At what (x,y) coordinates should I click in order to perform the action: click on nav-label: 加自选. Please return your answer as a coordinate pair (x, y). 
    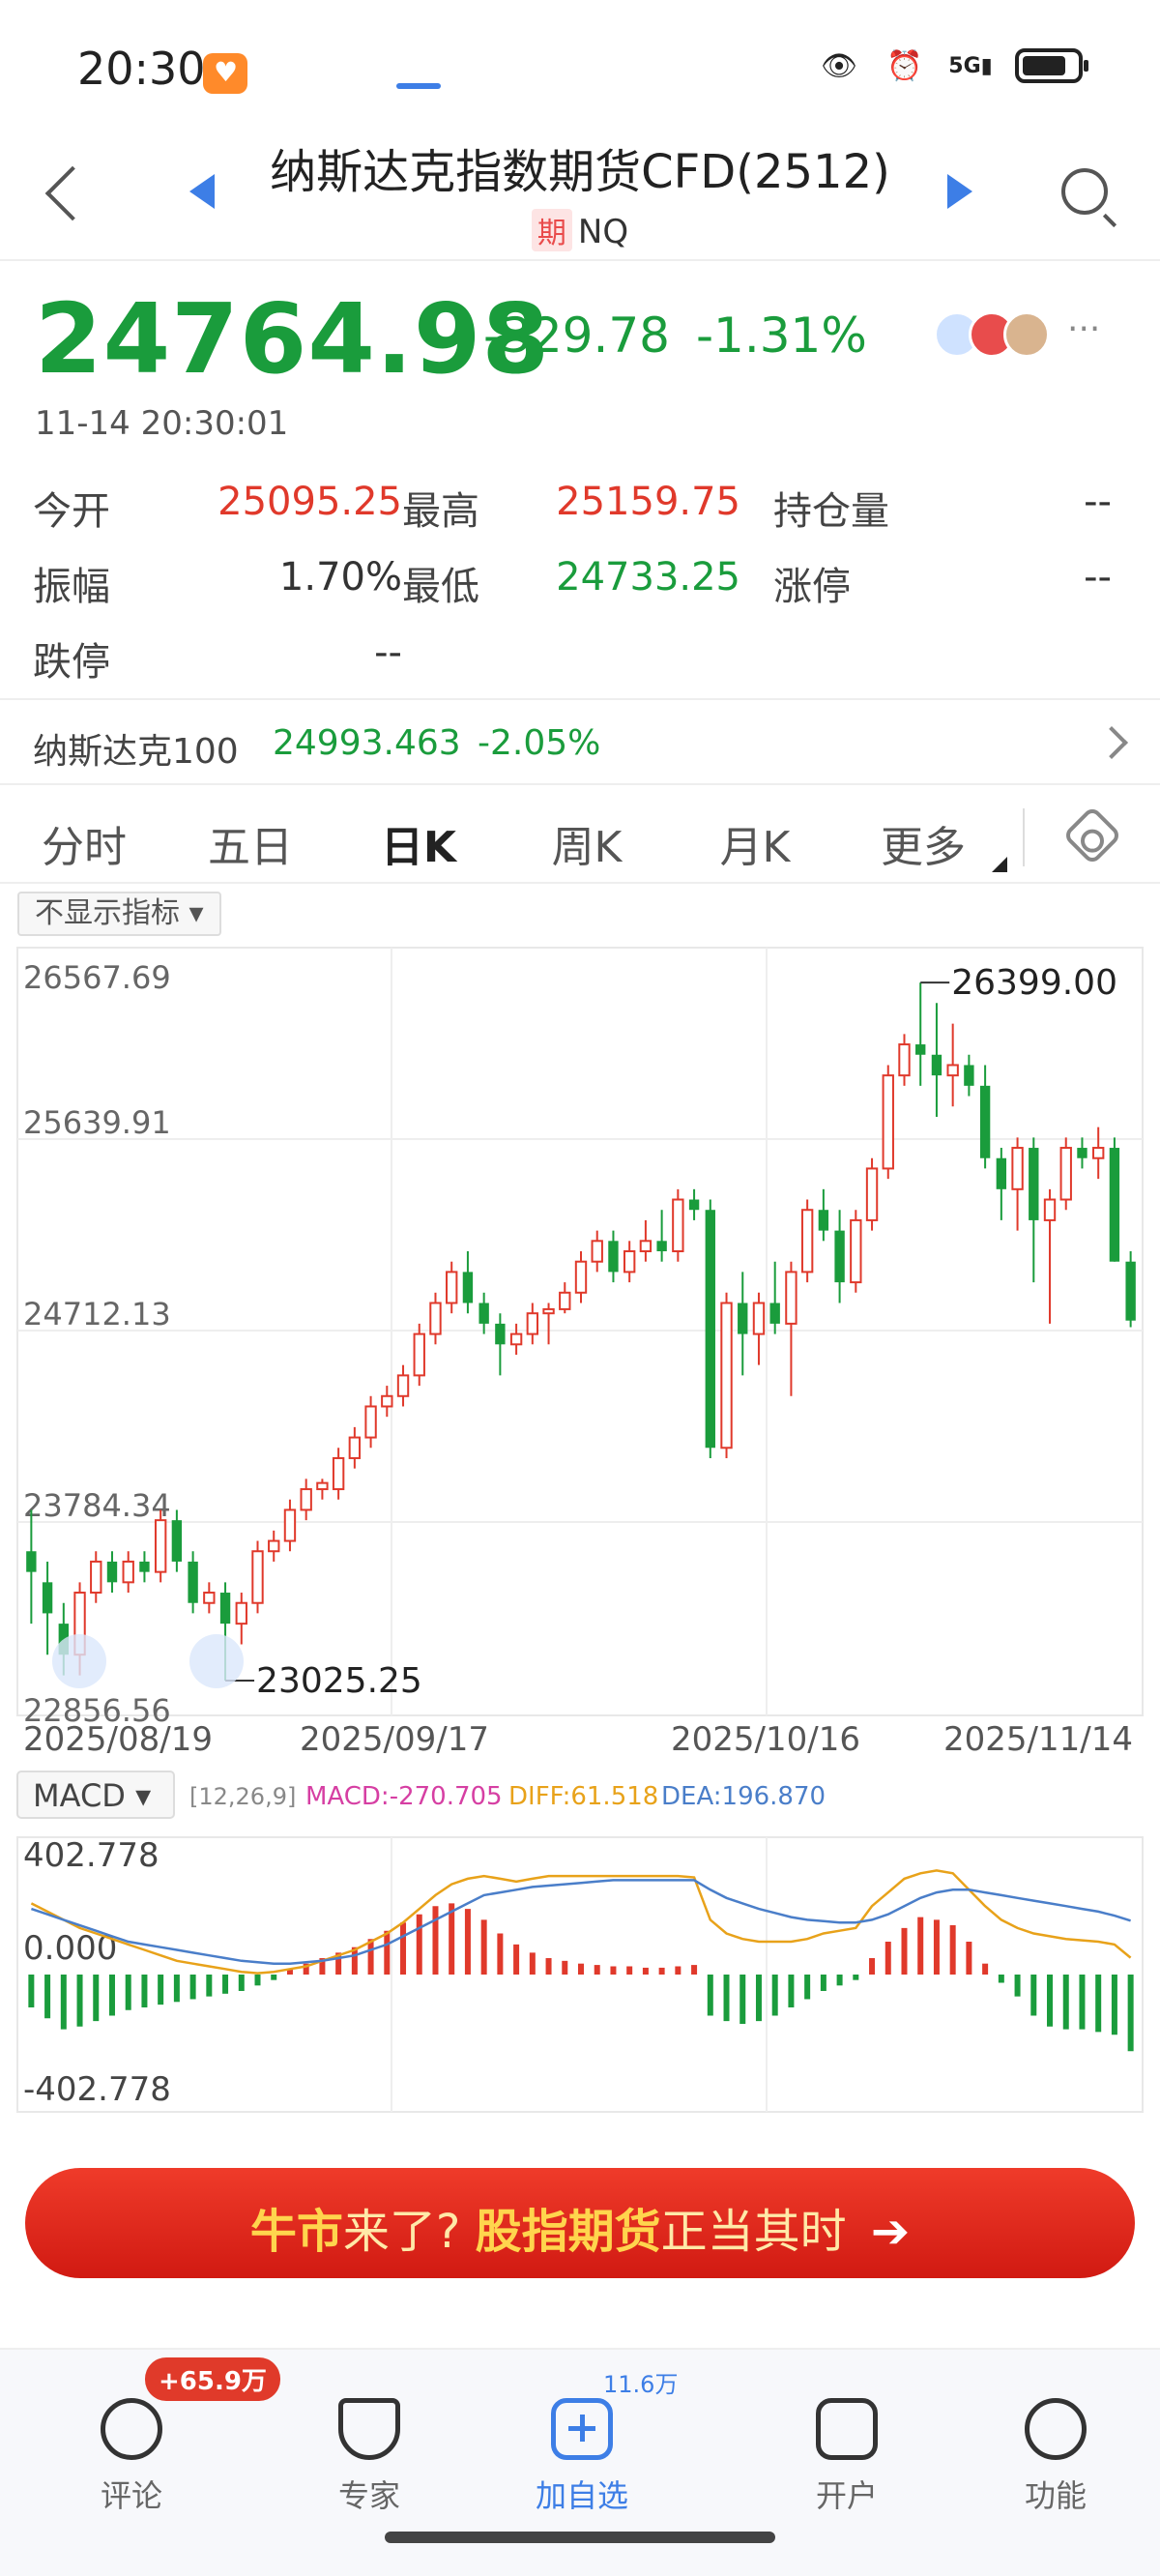
    Looking at the image, I should click on (581, 2495).